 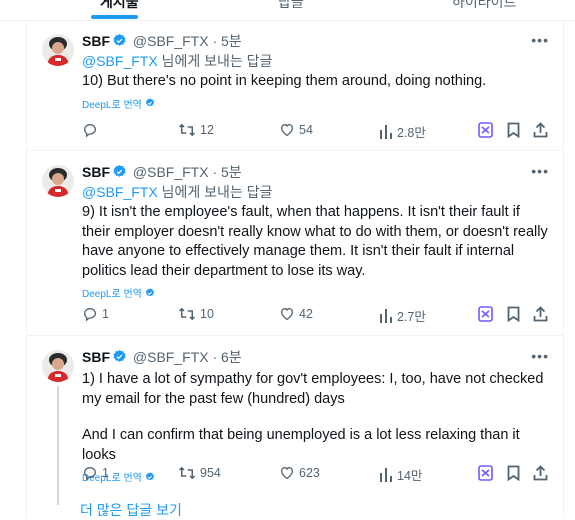 What do you see at coordinates (210, 473) in the screenshot?
I see `retweet-count: 954` at bounding box center [210, 473].